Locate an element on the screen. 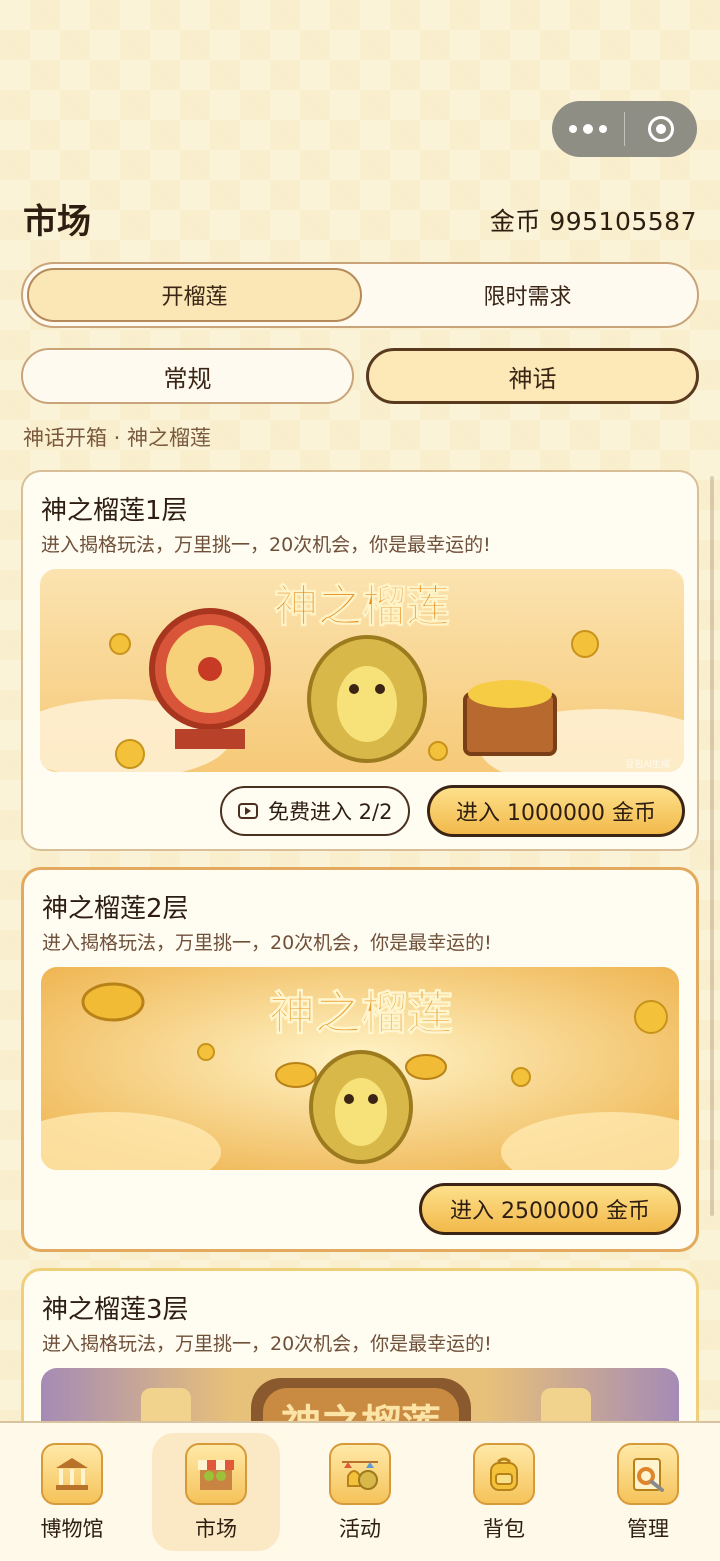 Image resolution: width=720 pixels, height=1561 pixels. bottom-tab-bar: 博物馆 市场 活动 背包 管理 is located at coordinates (360, 1491).